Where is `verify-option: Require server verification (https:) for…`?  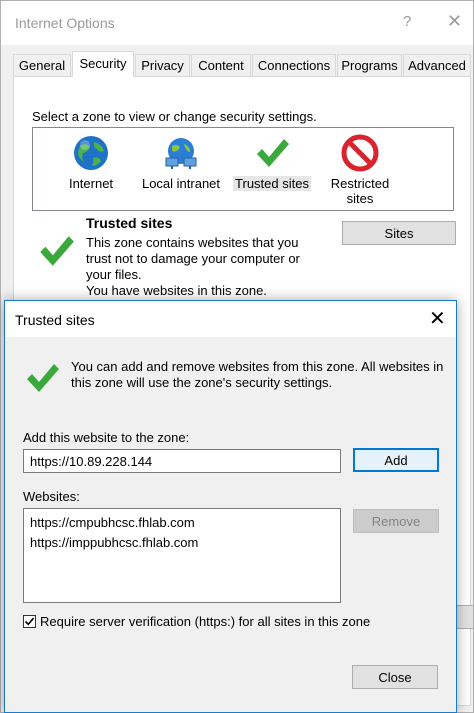
verify-option: Require server verification (https:) for… is located at coordinates (196, 621).